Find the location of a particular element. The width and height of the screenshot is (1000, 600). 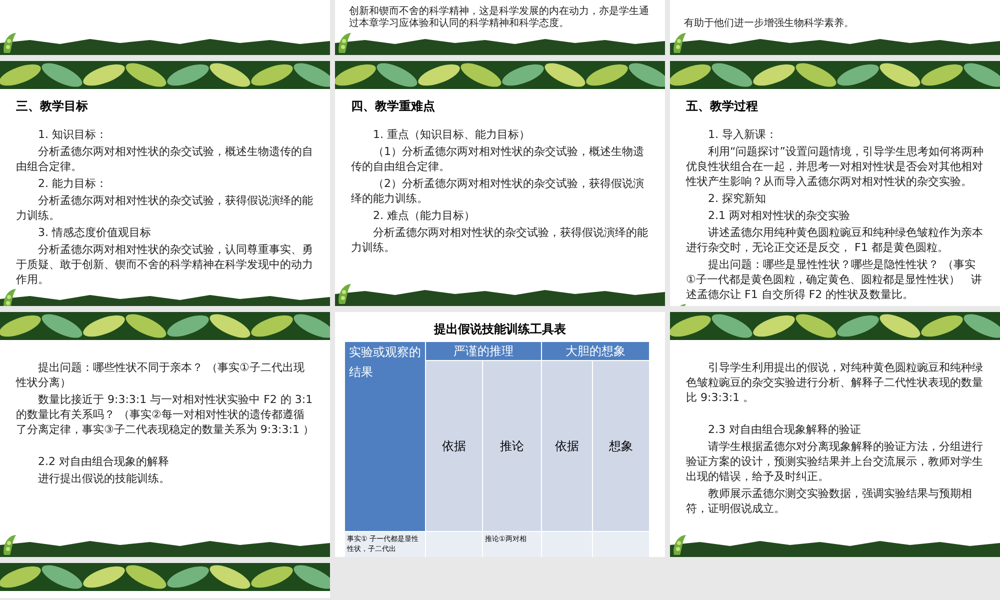

slide-paragraph: 请学生根据孟德尔对分离现象解释的验证方法，分组进行验证方案的设计，预测实验结果并上台交流展示，教师对学生出现的错误，给予及时纠正。 is located at coordinates (835, 461).